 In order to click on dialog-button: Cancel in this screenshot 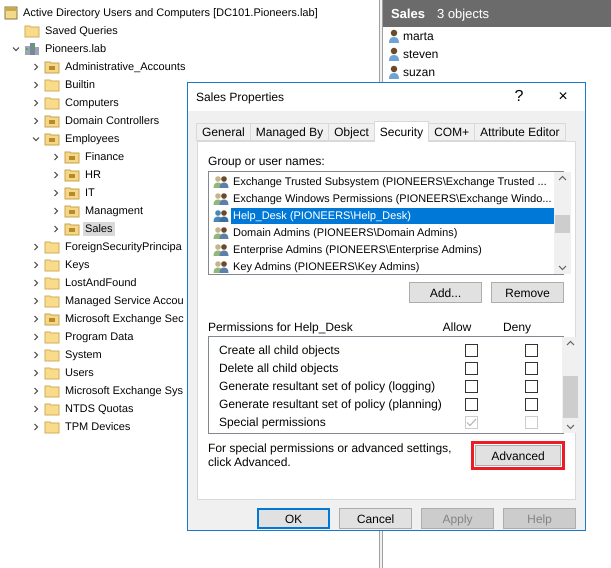, I will do `click(375, 518)`.